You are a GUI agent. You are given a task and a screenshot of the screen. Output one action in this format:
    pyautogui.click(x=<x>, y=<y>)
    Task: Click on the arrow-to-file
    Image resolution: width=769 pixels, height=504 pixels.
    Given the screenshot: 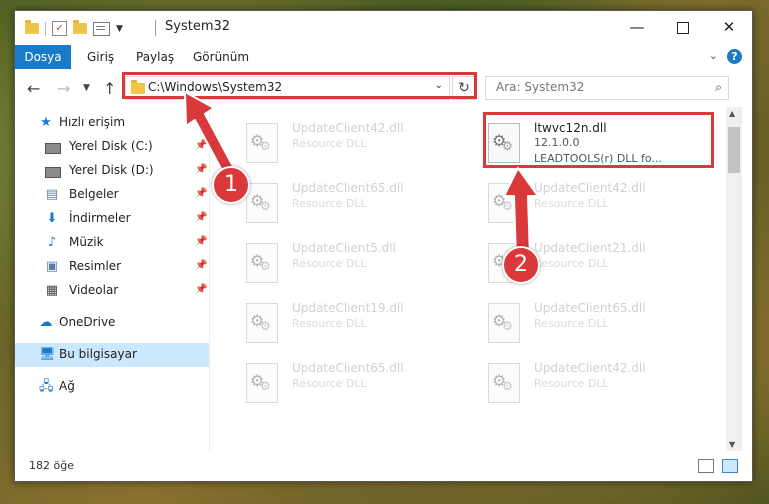 What is the action you would take?
    pyautogui.click(x=521, y=213)
    